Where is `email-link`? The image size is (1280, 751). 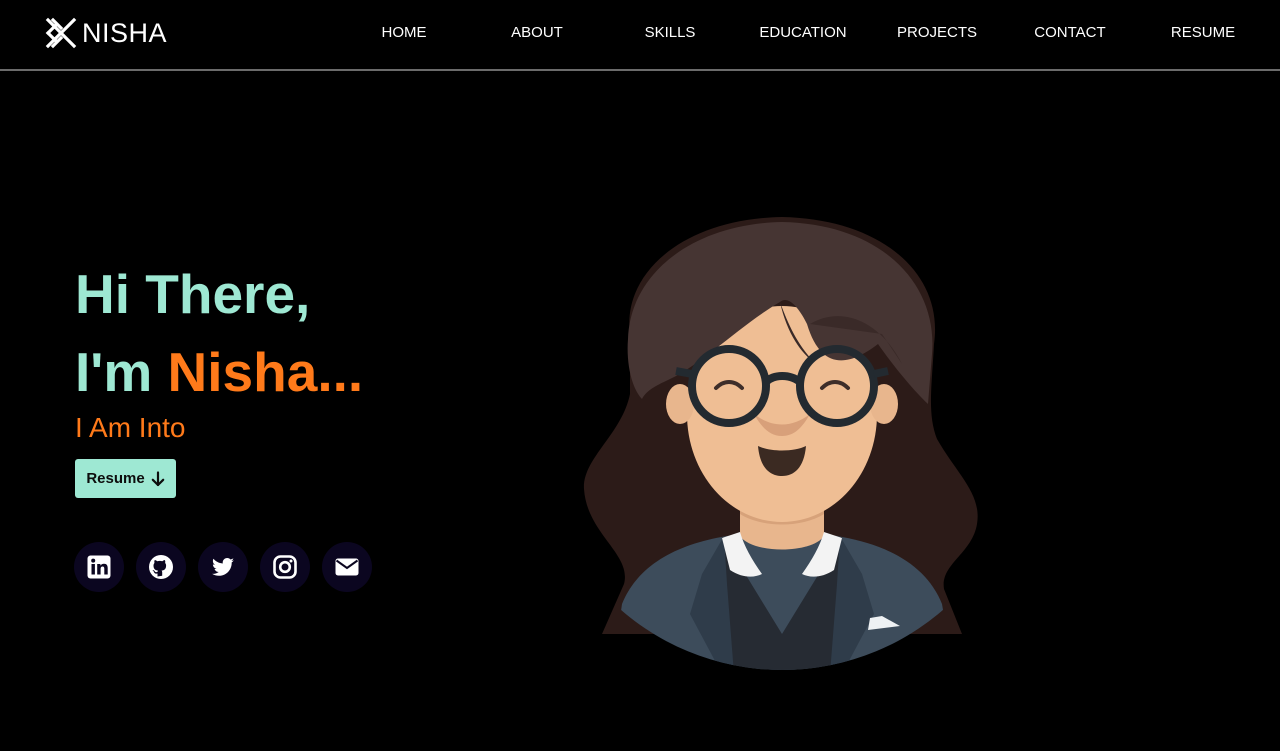 email-link is located at coordinates (347, 567).